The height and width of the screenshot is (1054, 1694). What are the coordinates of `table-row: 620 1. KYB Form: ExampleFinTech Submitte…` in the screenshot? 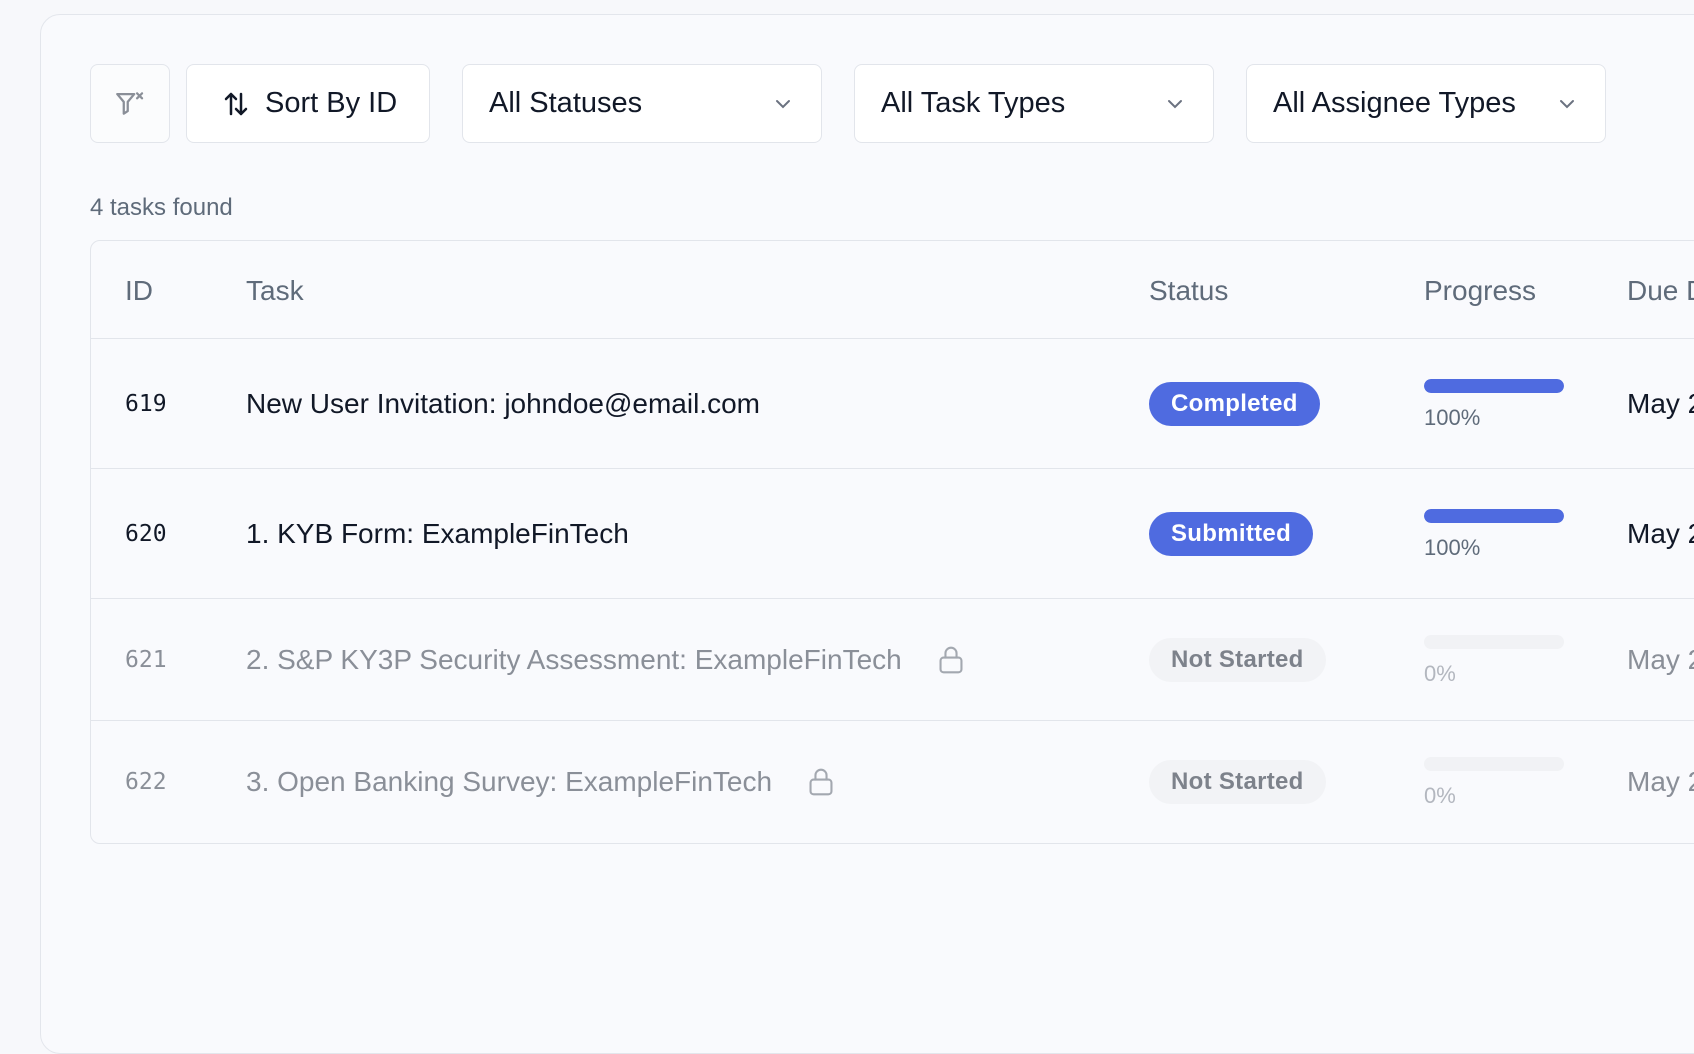 It's located at (892, 534).